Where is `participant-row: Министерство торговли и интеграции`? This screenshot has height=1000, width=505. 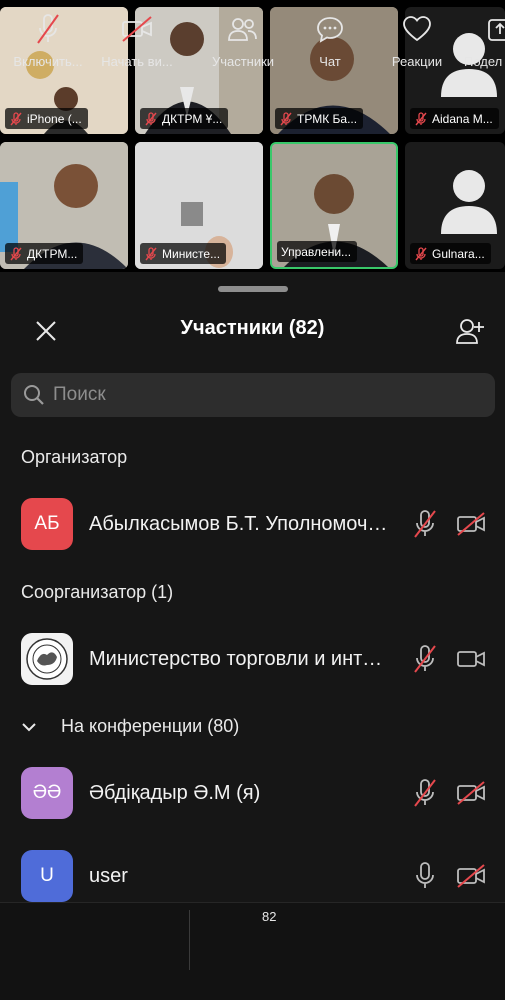
participant-row: Министерство торговли и интеграции is located at coordinates (252, 659).